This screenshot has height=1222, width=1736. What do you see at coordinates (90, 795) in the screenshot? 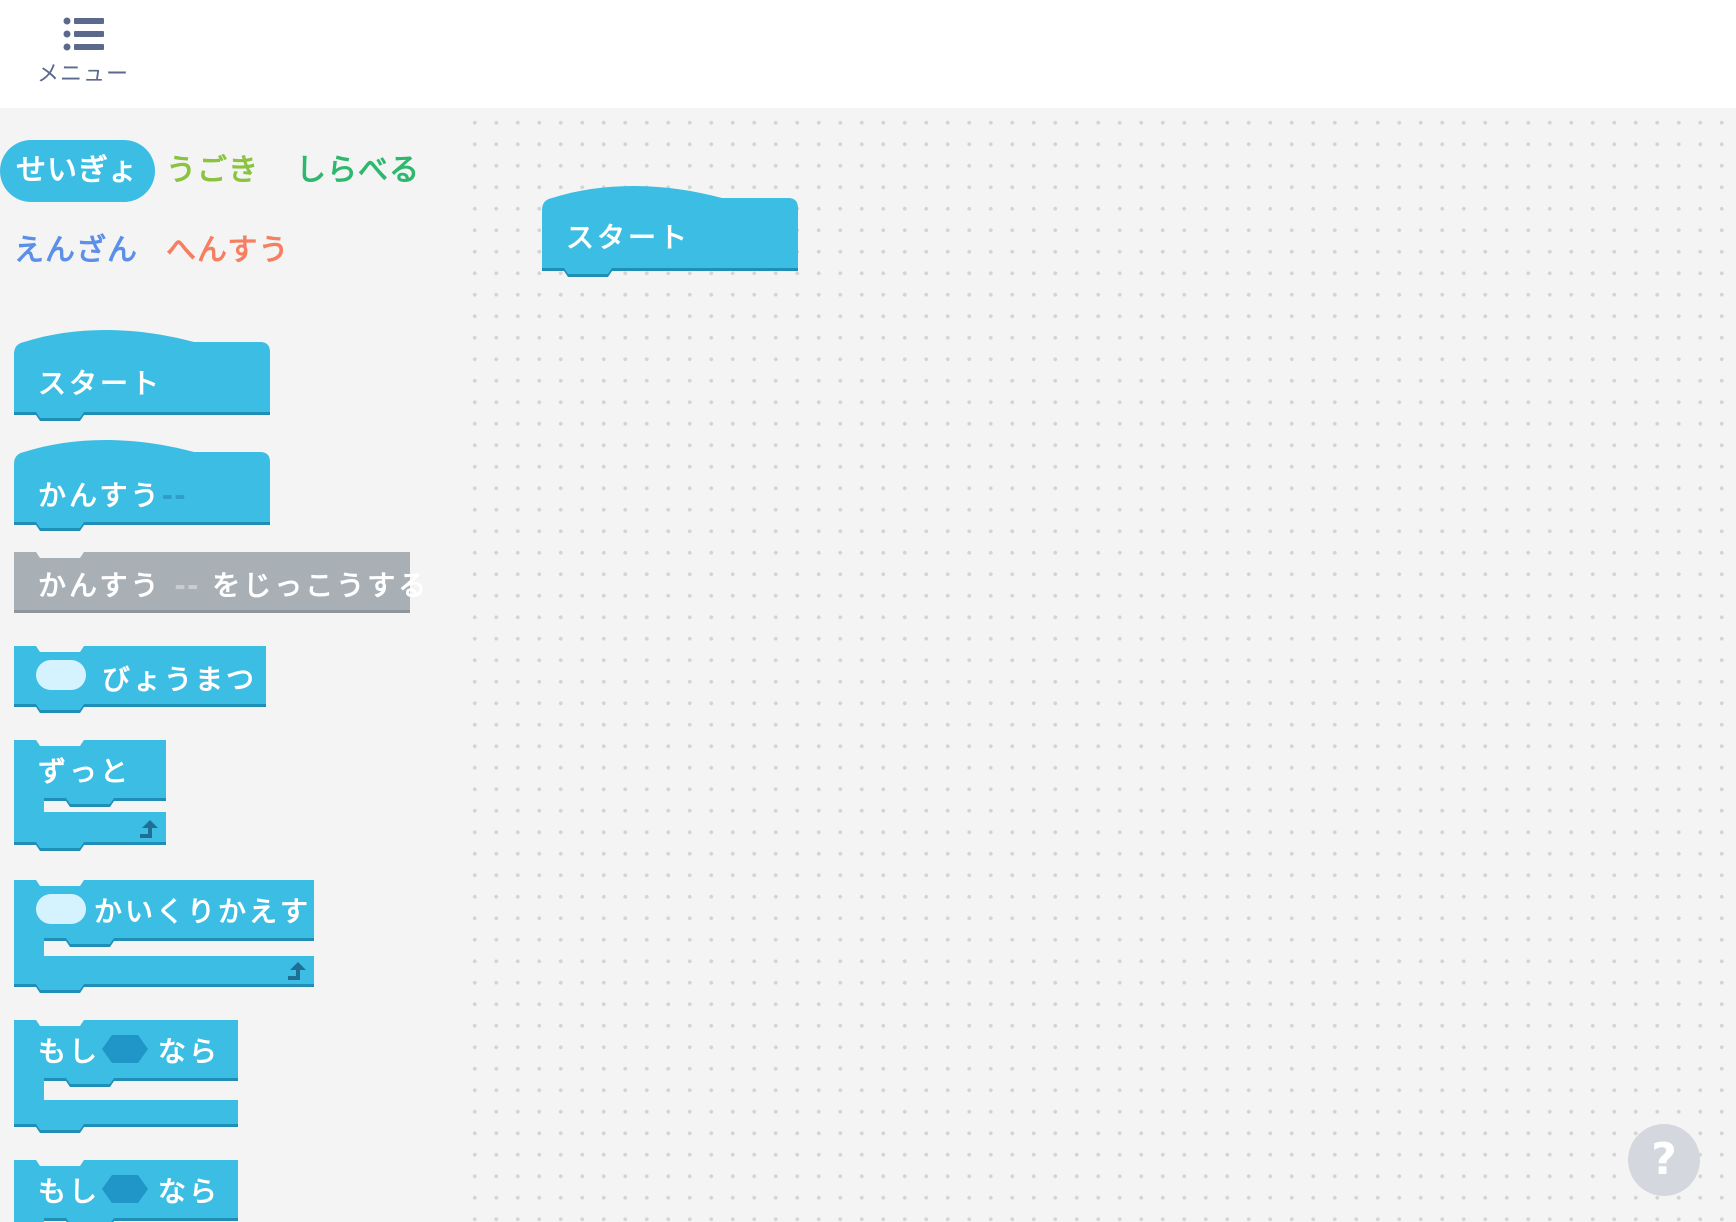
I see `forever-block: ずっと` at bounding box center [90, 795].